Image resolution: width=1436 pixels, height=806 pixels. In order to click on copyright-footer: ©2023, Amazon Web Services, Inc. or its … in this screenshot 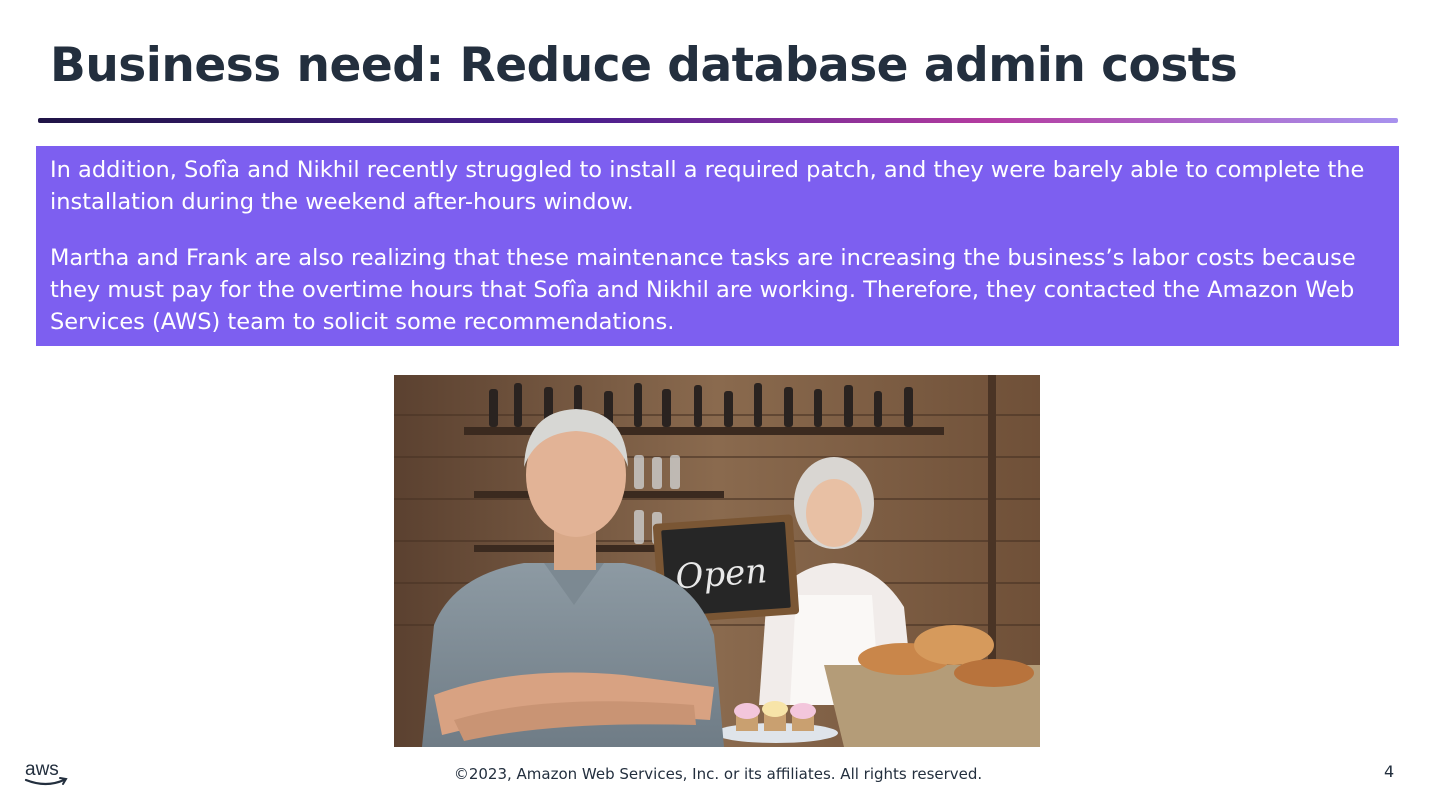, I will do `click(718, 774)`.